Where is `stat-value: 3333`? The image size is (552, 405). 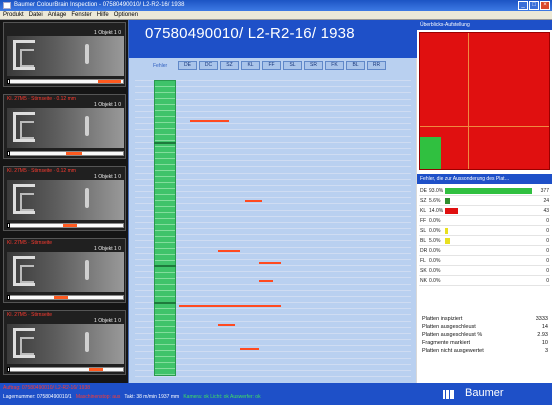
stat-value: 3333 is located at coordinates (541, 319).